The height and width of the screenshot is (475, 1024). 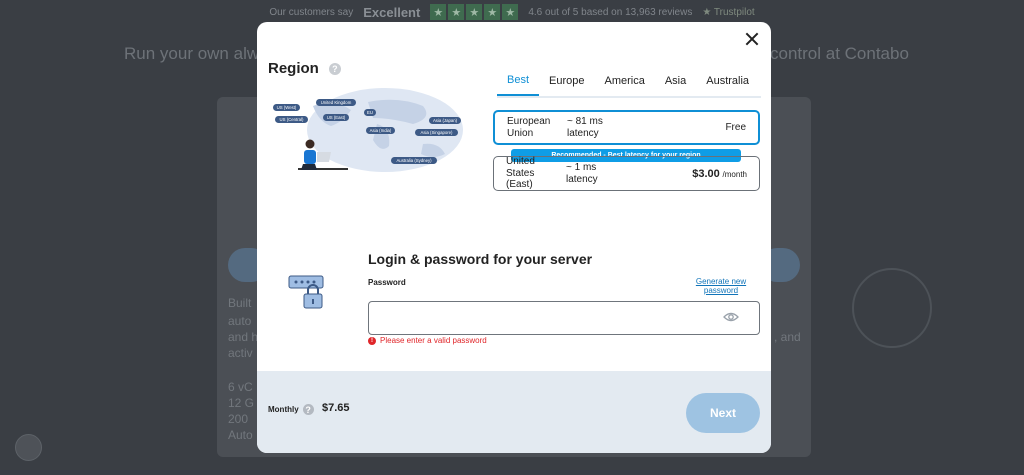 I want to click on password-input, so click(x=564, y=318).